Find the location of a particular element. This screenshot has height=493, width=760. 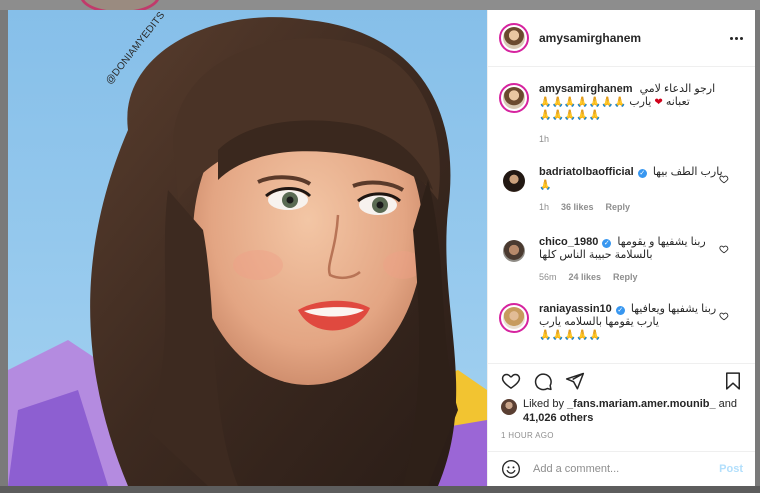

caption-time: 1h is located at coordinates (544, 139).